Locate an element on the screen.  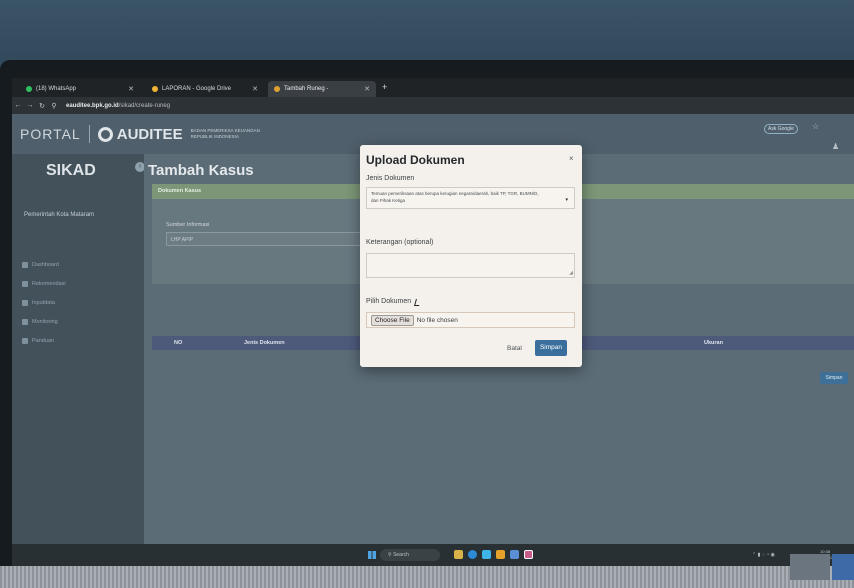
site-favicon-icon is located at coordinates (277, 89).